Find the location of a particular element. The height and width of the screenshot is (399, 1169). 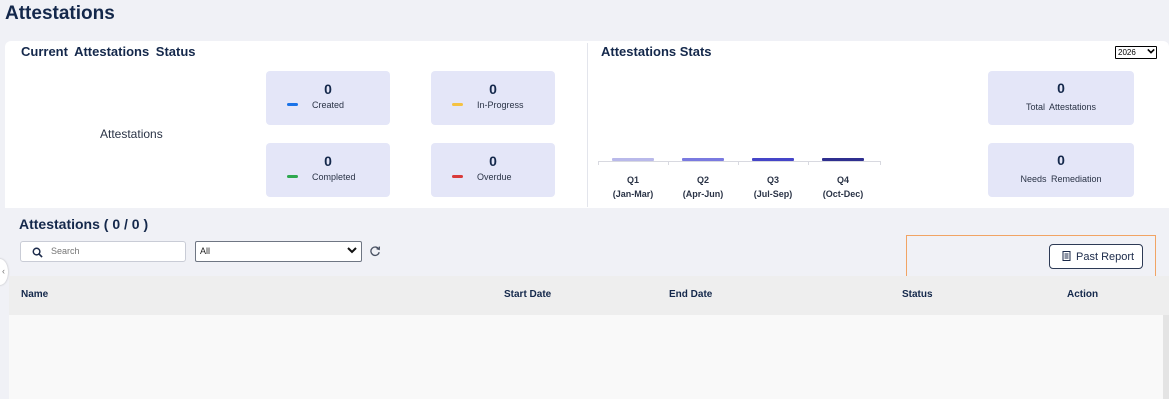

stats-section-title: Attestations Stats is located at coordinates (656, 51).